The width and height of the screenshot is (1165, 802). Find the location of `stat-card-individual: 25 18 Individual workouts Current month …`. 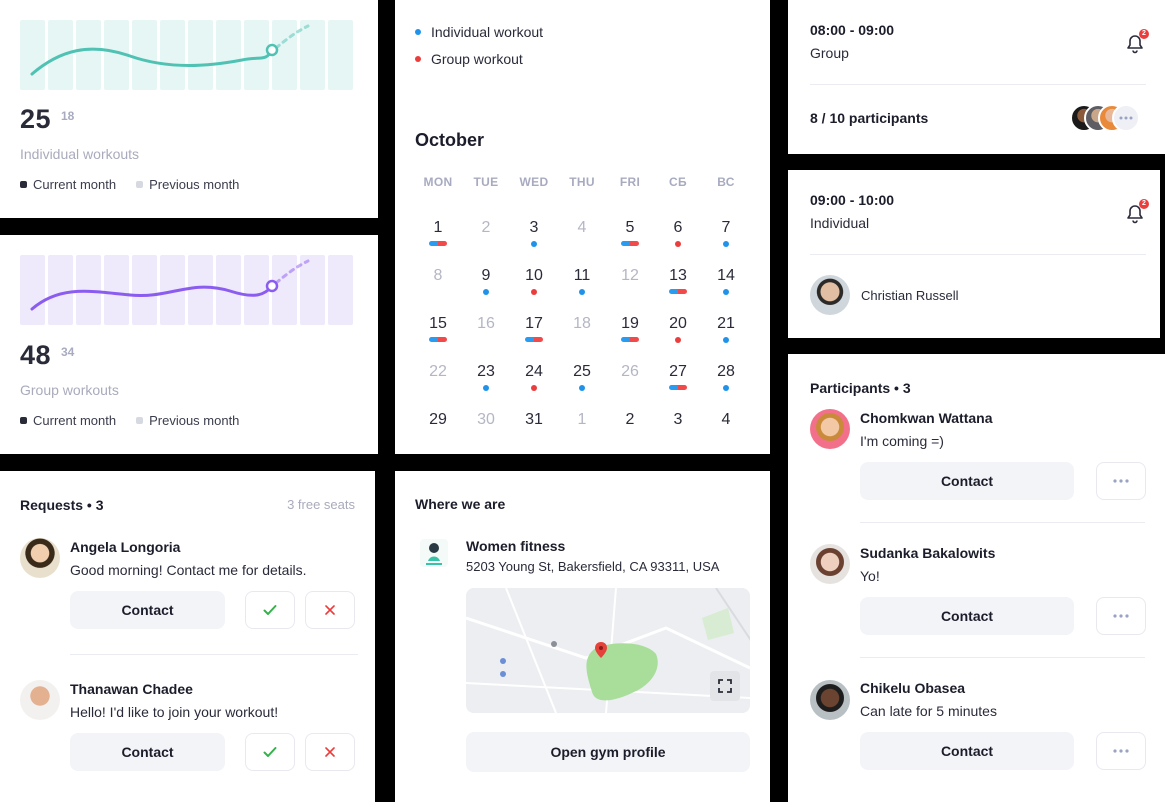

stat-card-individual: 25 18 Individual workouts Current month … is located at coordinates (189, 109).